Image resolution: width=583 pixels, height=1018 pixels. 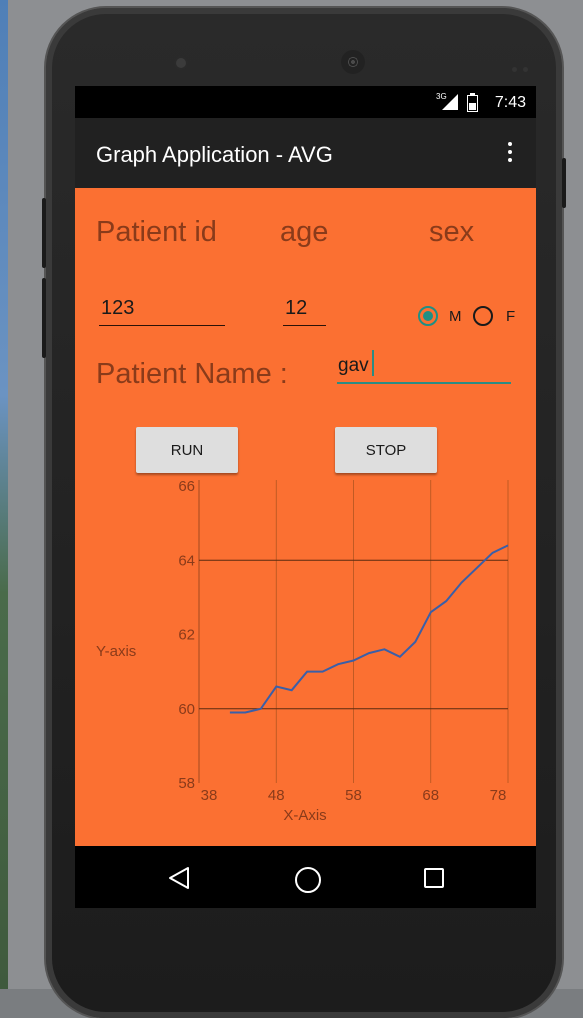 I want to click on sex-radio-m-label: M, so click(x=455, y=316).